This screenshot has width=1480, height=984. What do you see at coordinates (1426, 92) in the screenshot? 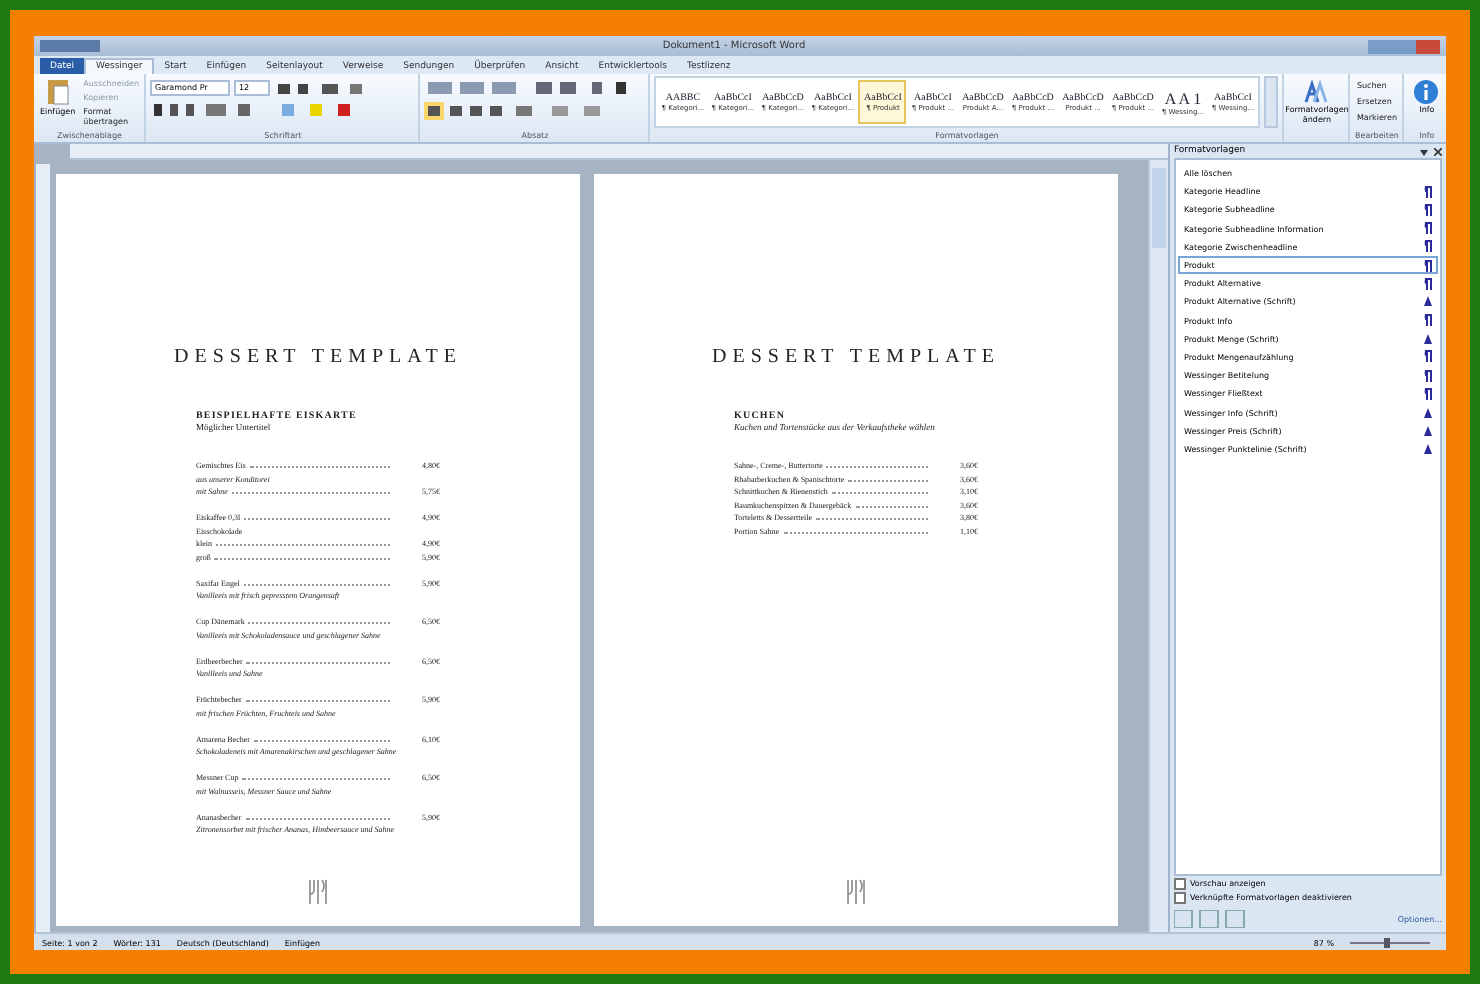
I see `info-icon` at bounding box center [1426, 92].